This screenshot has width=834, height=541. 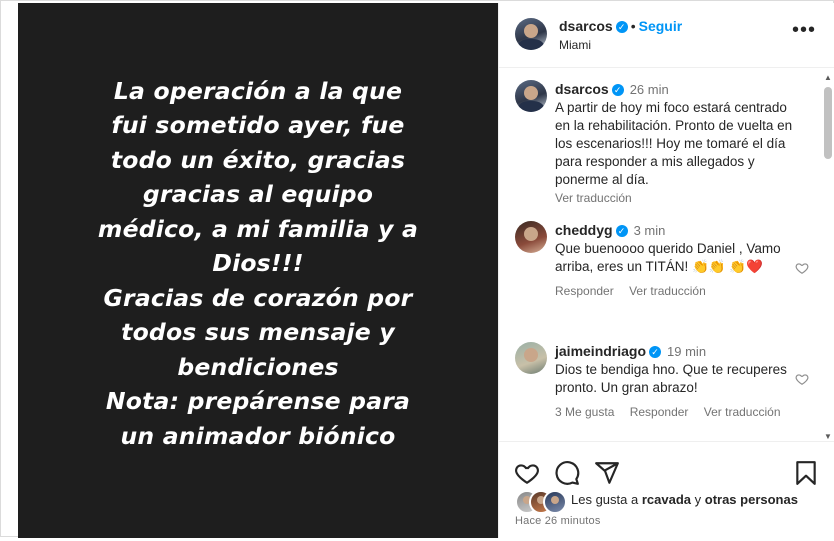 What do you see at coordinates (531, 34) in the screenshot?
I see `author-avatar` at bounding box center [531, 34].